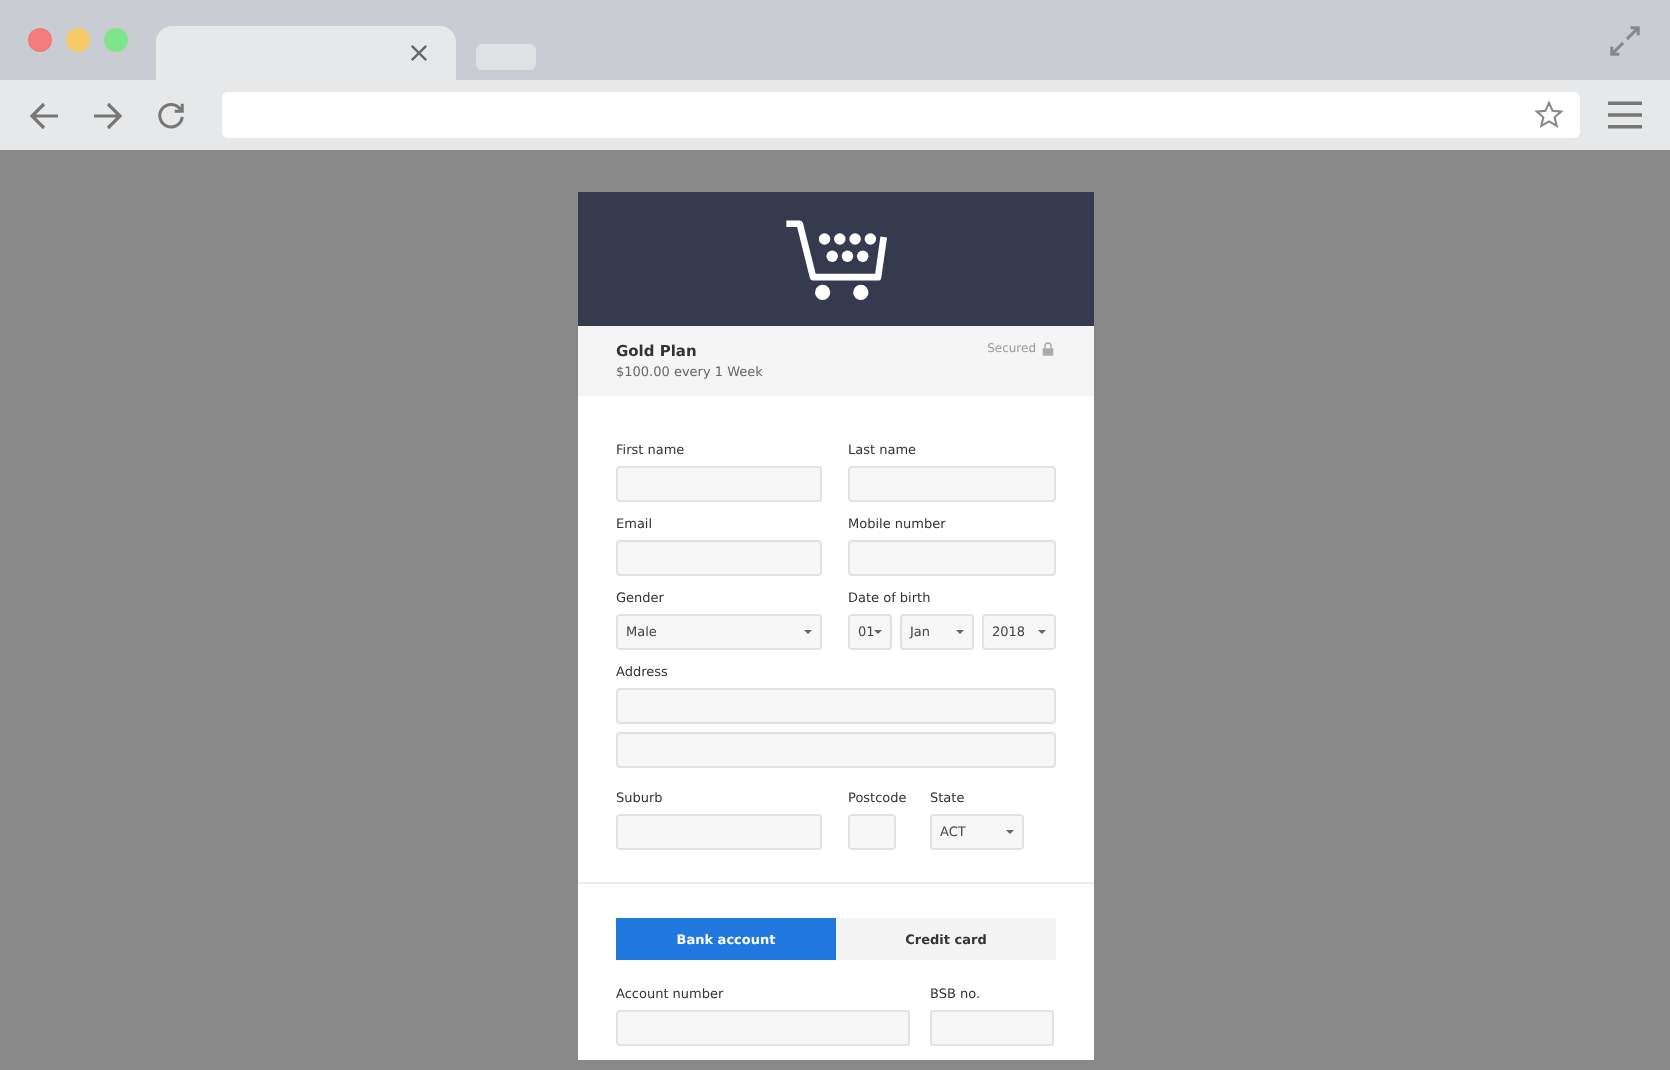  What do you see at coordinates (40, 40) in the screenshot?
I see `close-window-dot` at bounding box center [40, 40].